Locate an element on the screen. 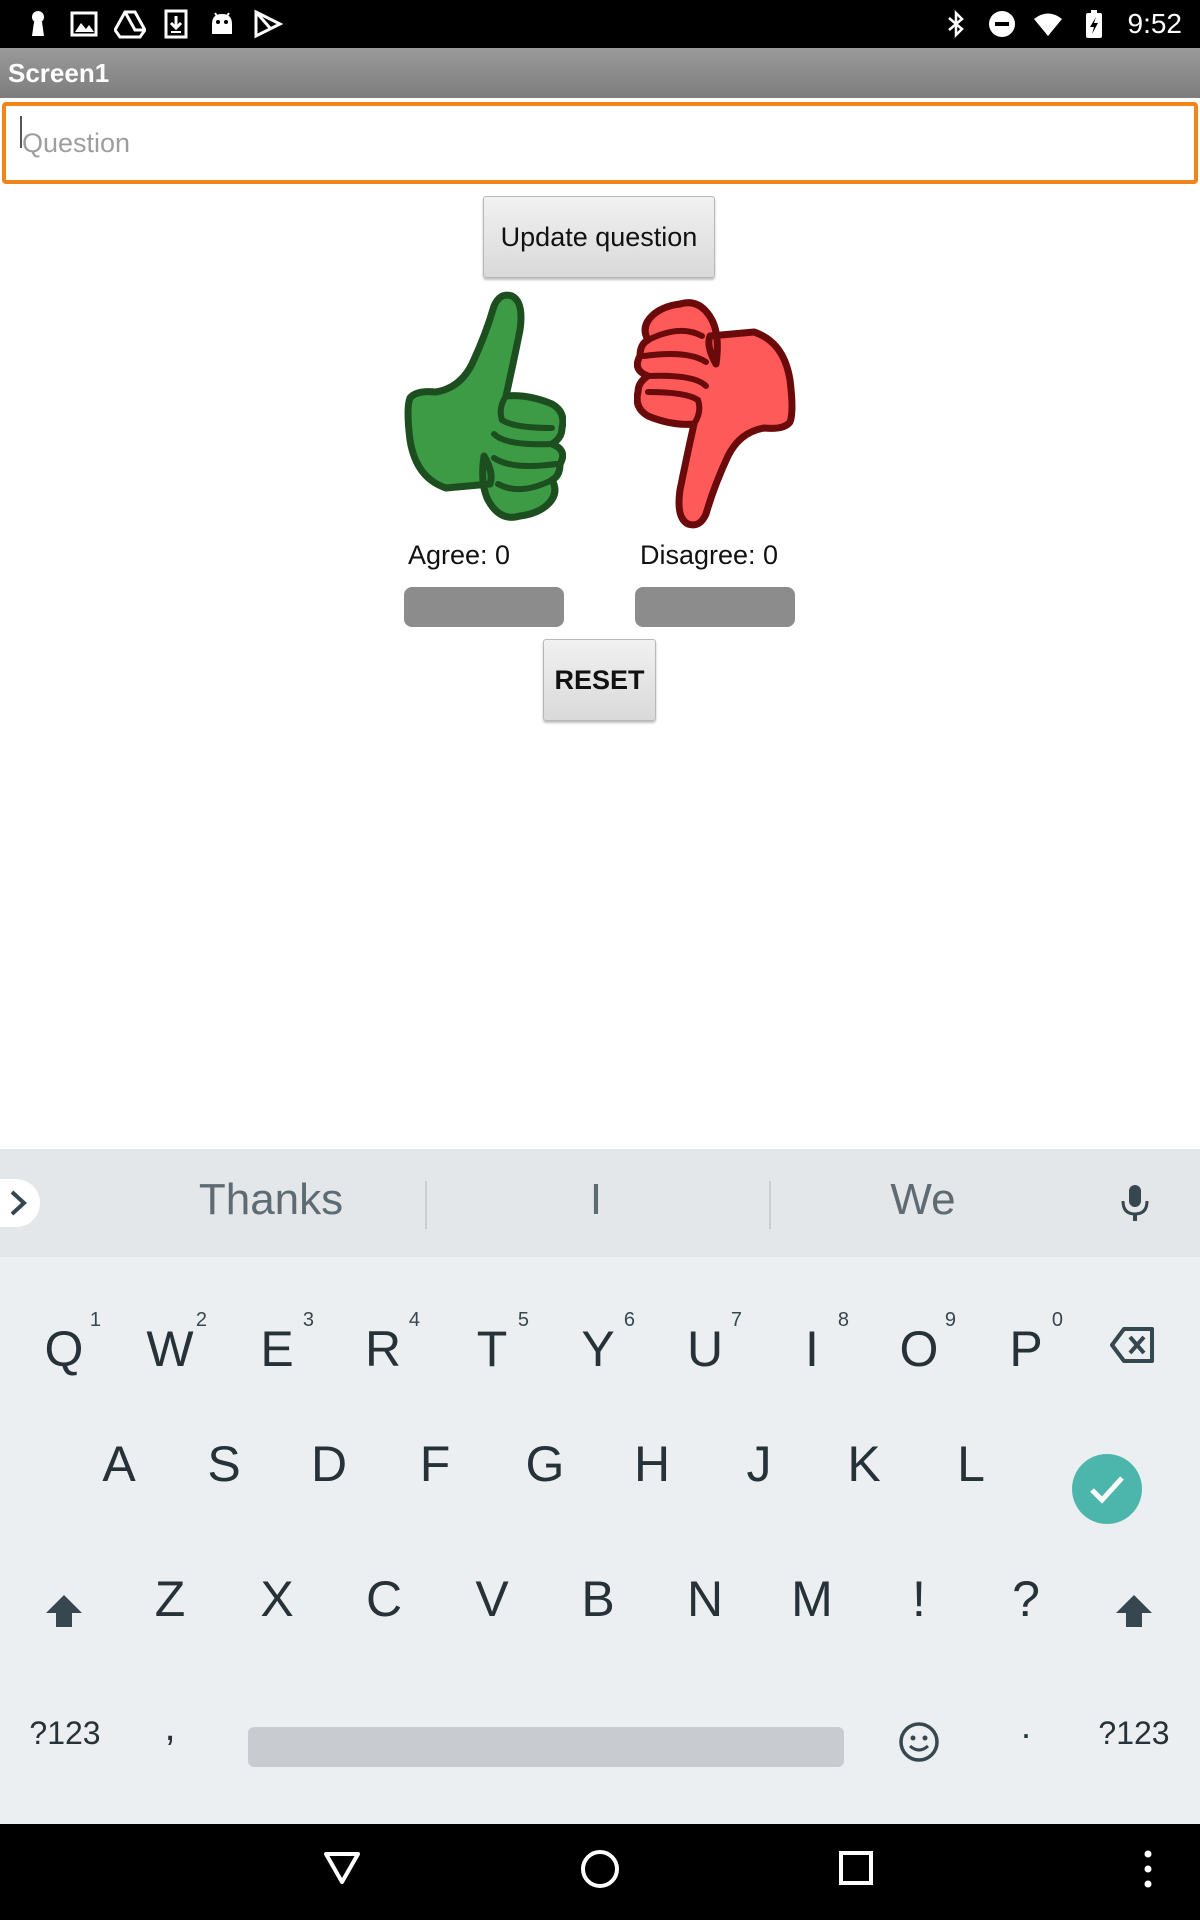  download-icon is located at coordinates (176, 24).